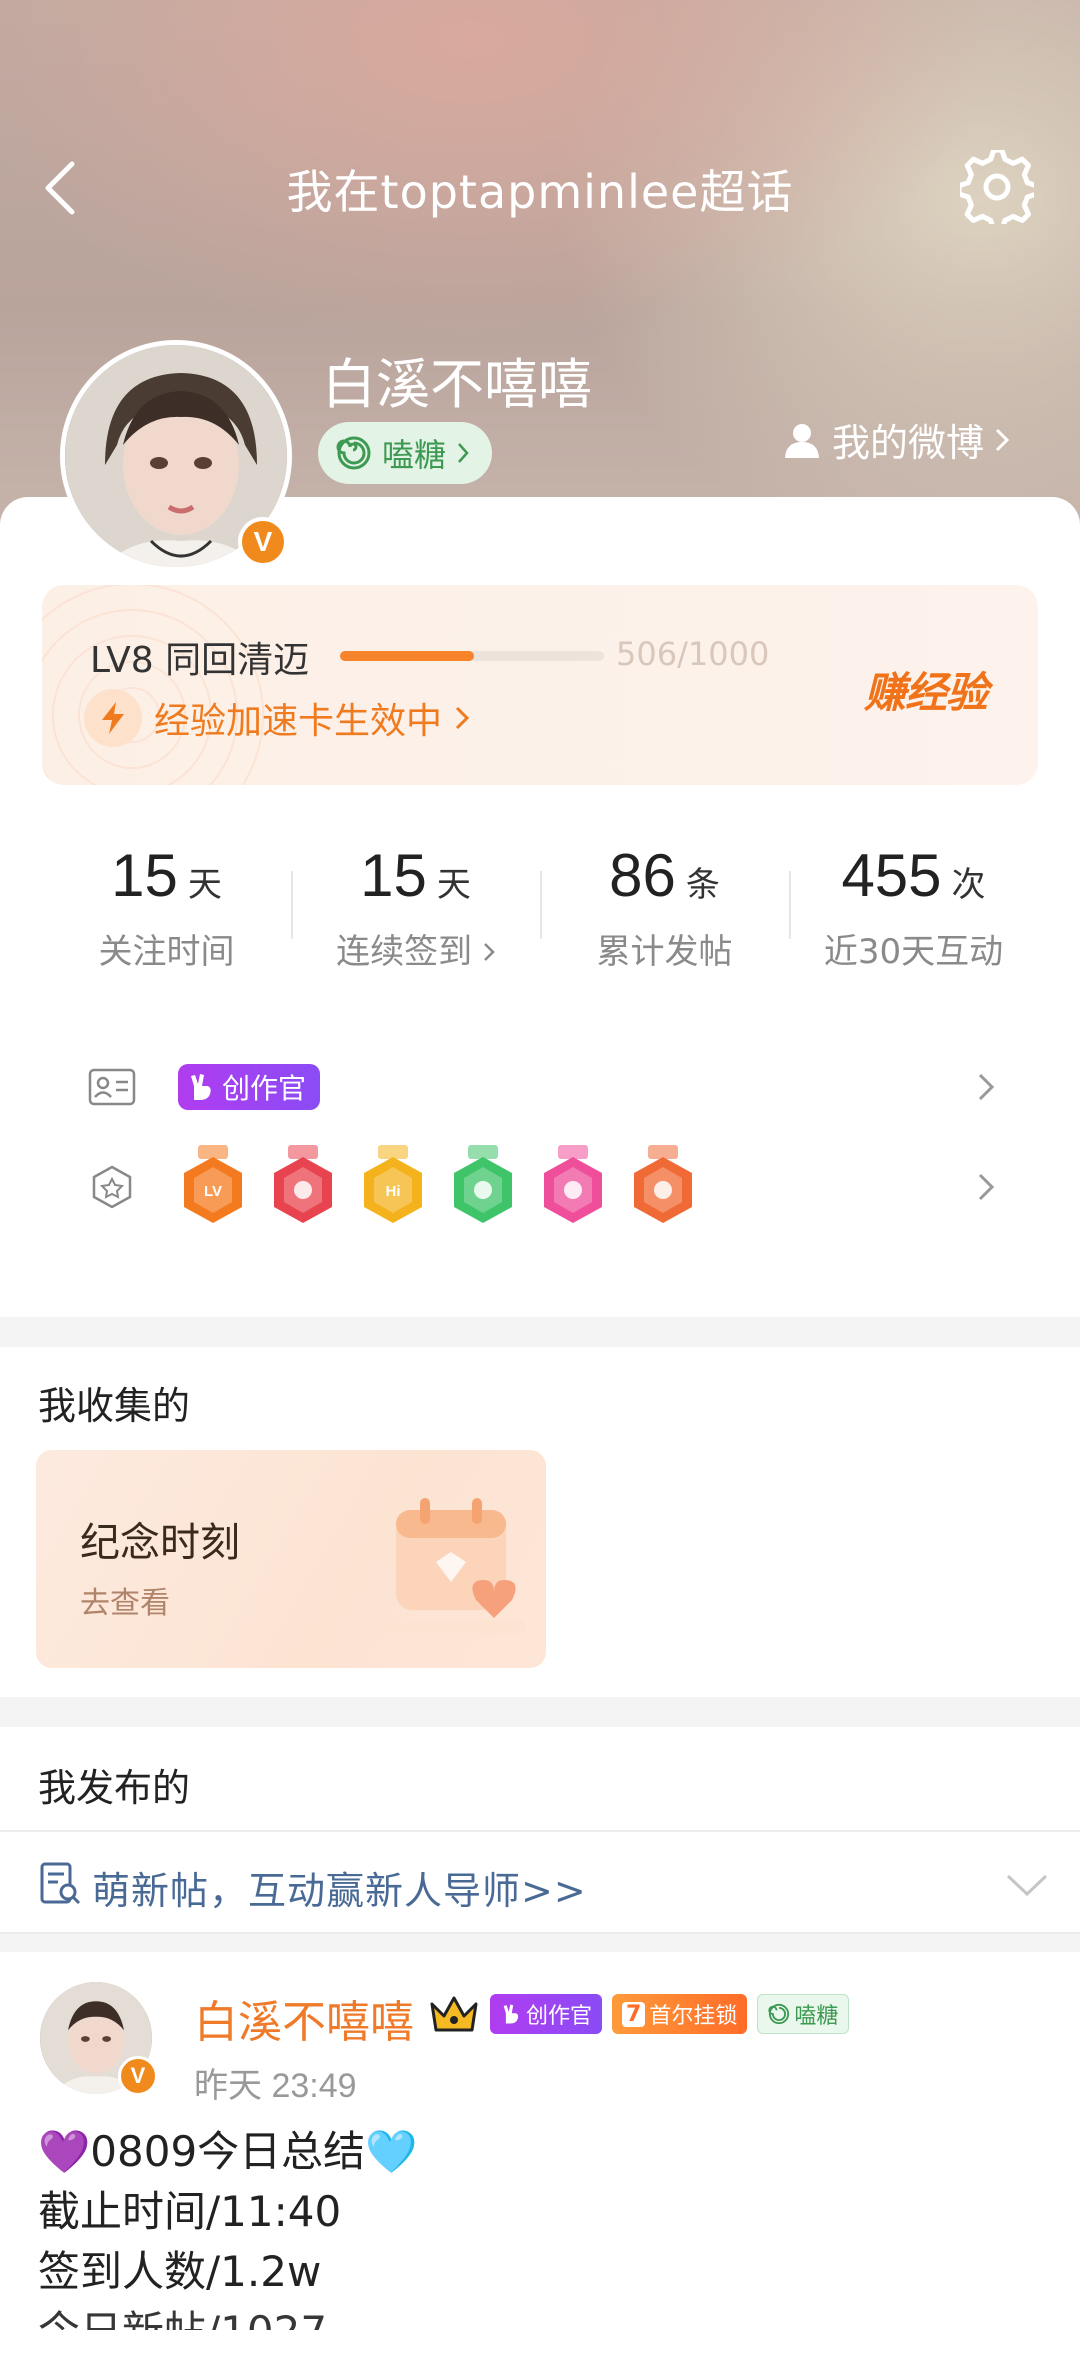 The height and width of the screenshot is (2373, 1080). What do you see at coordinates (891, 875) in the screenshot?
I see `stat-value: 455` at bounding box center [891, 875].